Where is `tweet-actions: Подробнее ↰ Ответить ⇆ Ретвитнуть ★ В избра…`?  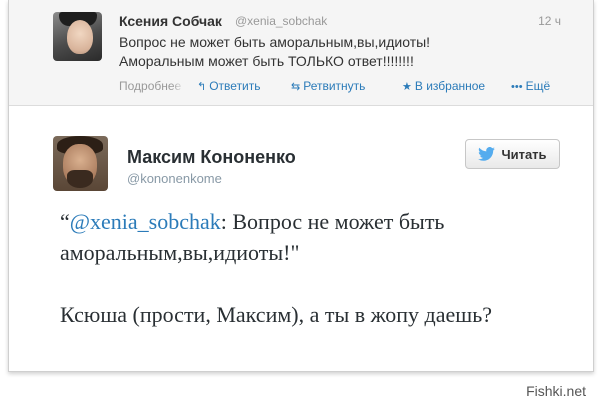 tweet-actions: Подробнее ↰ Ответить ⇆ Ретвитнуть ★ В избра… is located at coordinates (339, 87).